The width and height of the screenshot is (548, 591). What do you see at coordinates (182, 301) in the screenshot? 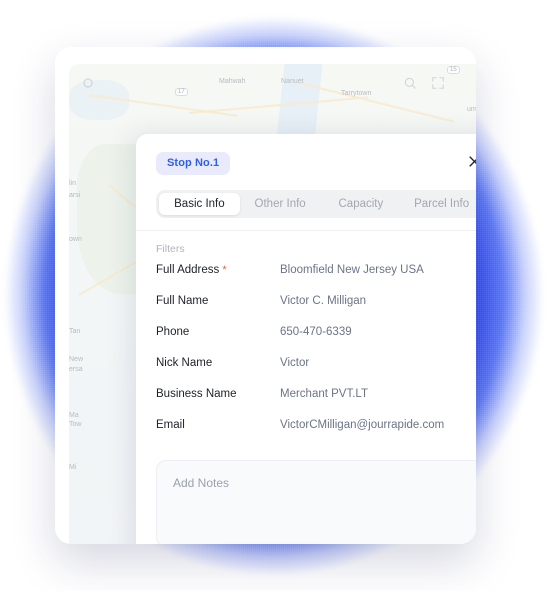
I see `field-label-text: Full Name` at bounding box center [182, 301].